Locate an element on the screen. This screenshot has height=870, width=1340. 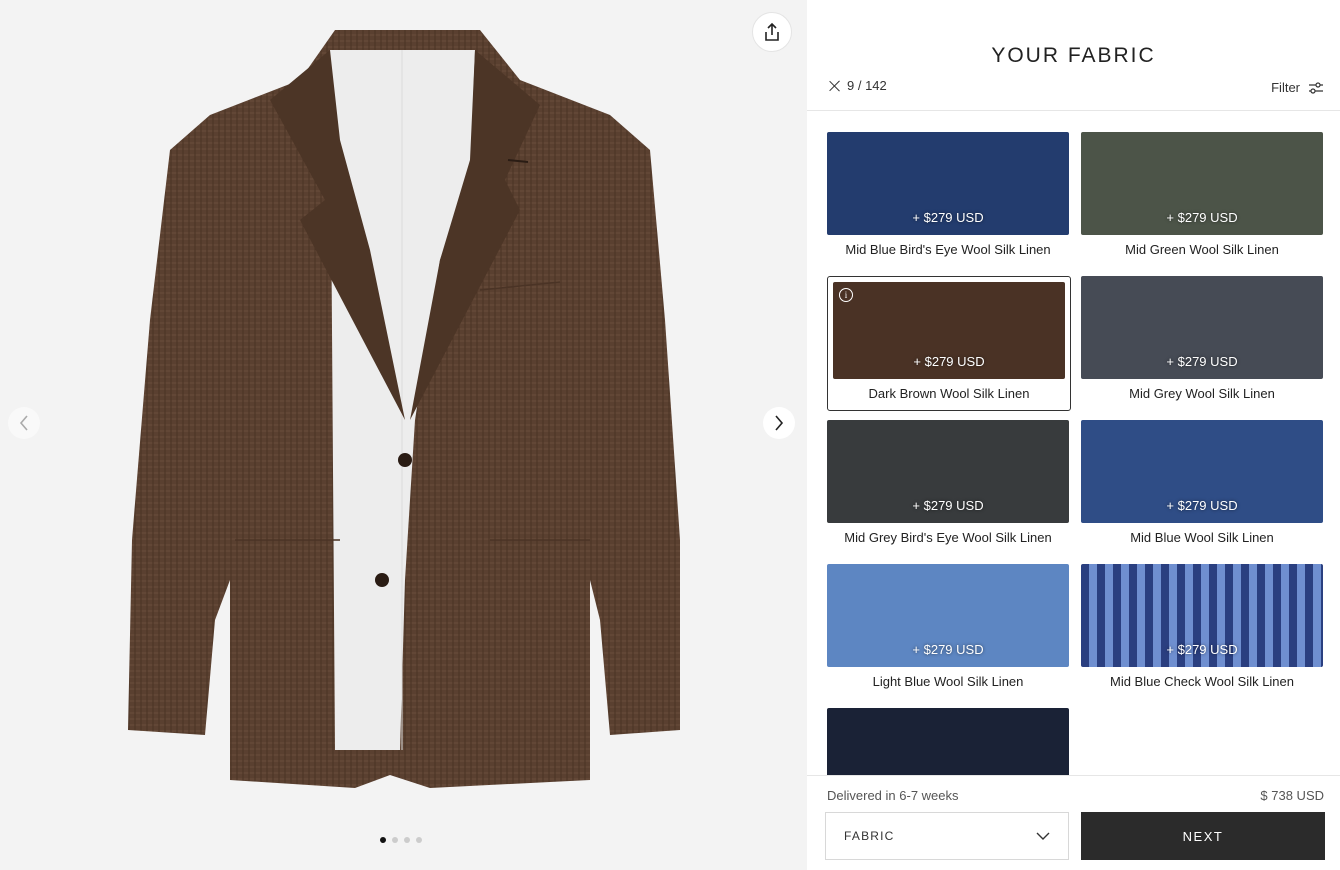
delivery-estimate: Delivered in 6-7 weeks is located at coordinates (893, 795).